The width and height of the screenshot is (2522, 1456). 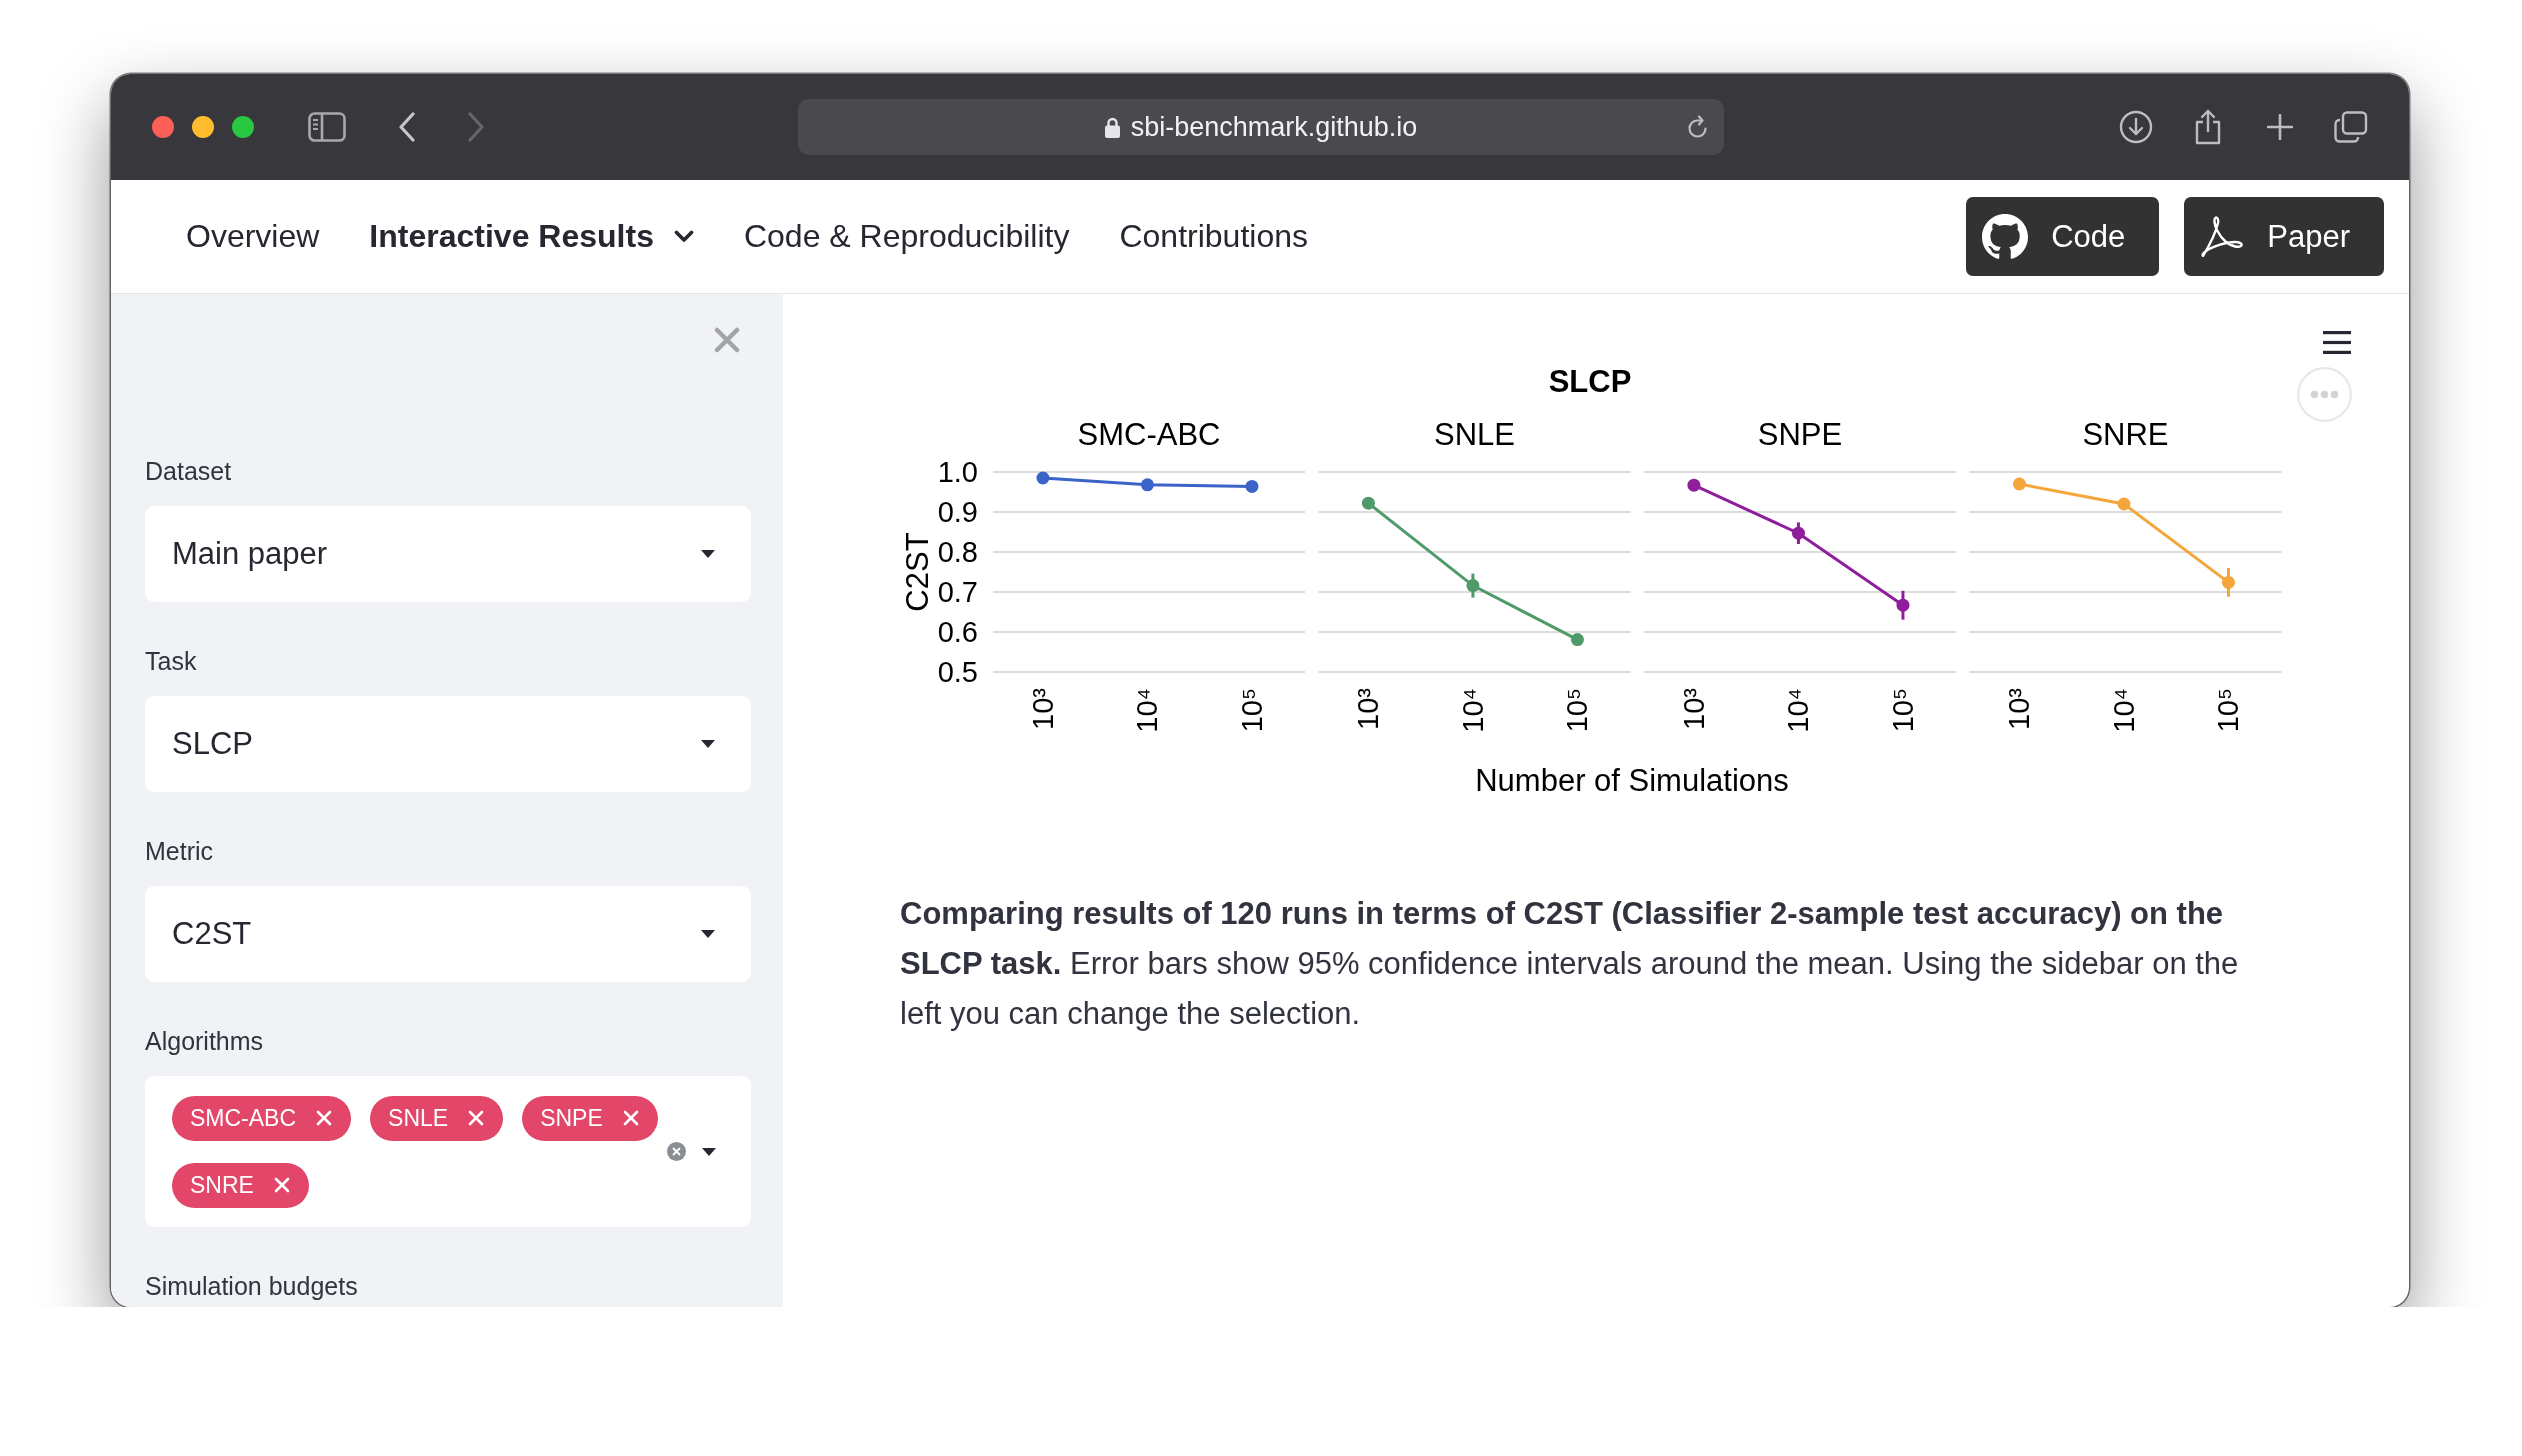 What do you see at coordinates (203, 127) in the screenshot?
I see `minimize-window-icon` at bounding box center [203, 127].